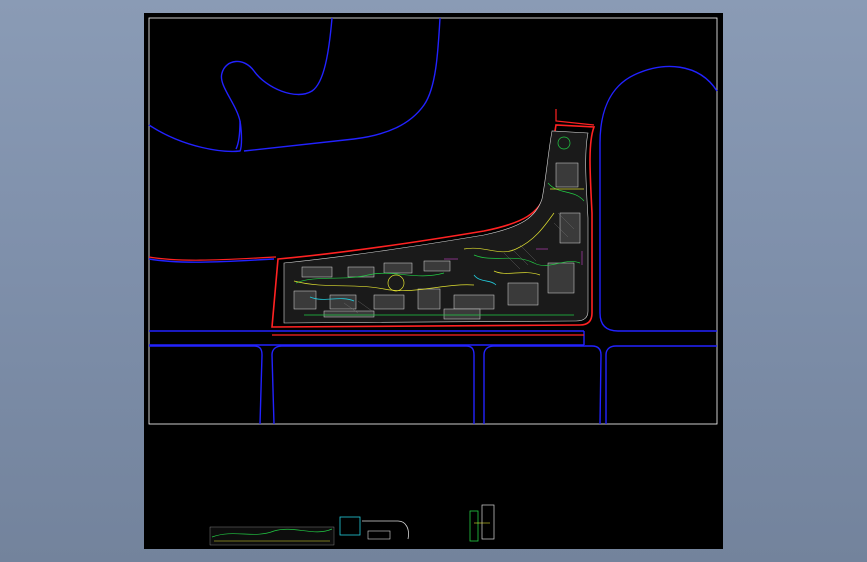  What do you see at coordinates (436, 227) in the screenshot?
I see `site-plan-detail` at bounding box center [436, 227].